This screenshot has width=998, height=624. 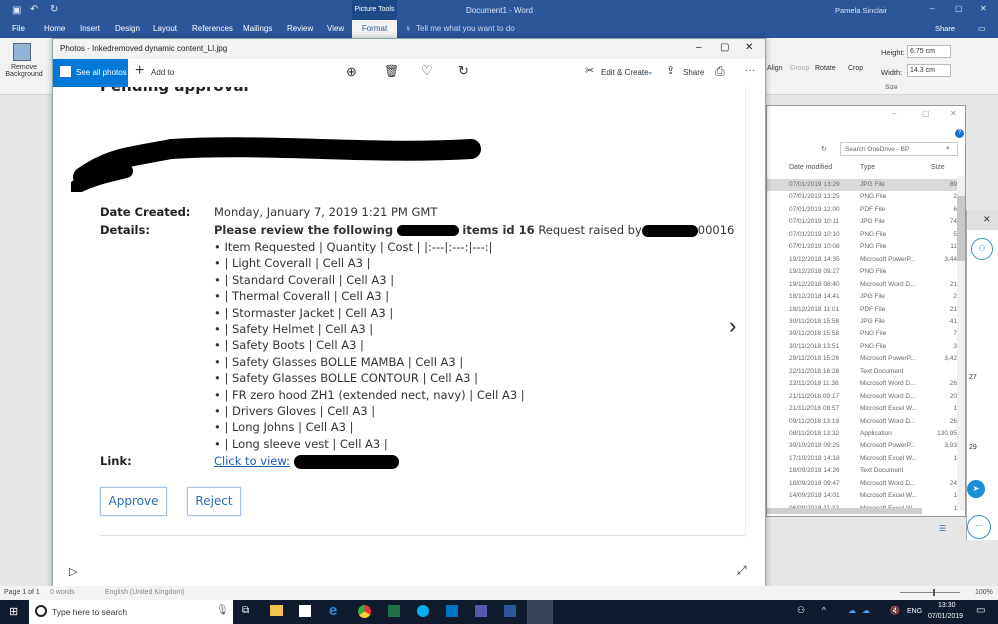 I want to click on photos-taskbar-icon, so click(x=540, y=612).